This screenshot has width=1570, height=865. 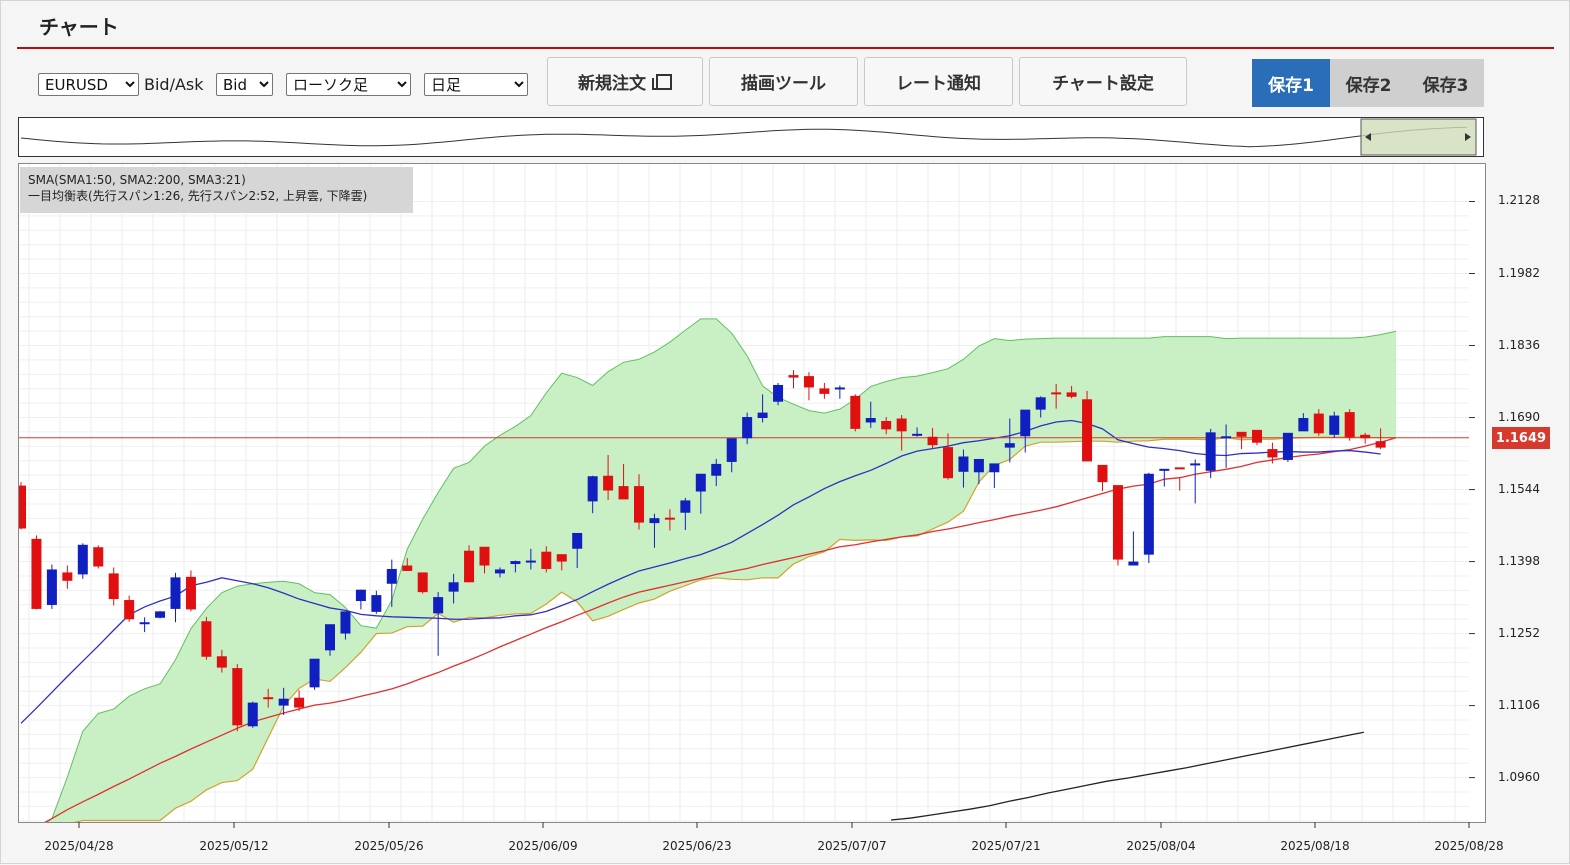 I want to click on navigator-window, so click(x=1418, y=137).